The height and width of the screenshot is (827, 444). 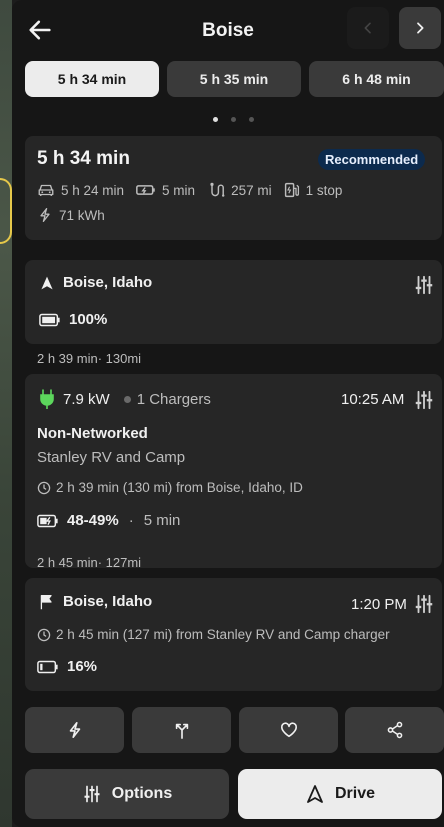 I want to click on distance: 257 mi, so click(x=251, y=190).